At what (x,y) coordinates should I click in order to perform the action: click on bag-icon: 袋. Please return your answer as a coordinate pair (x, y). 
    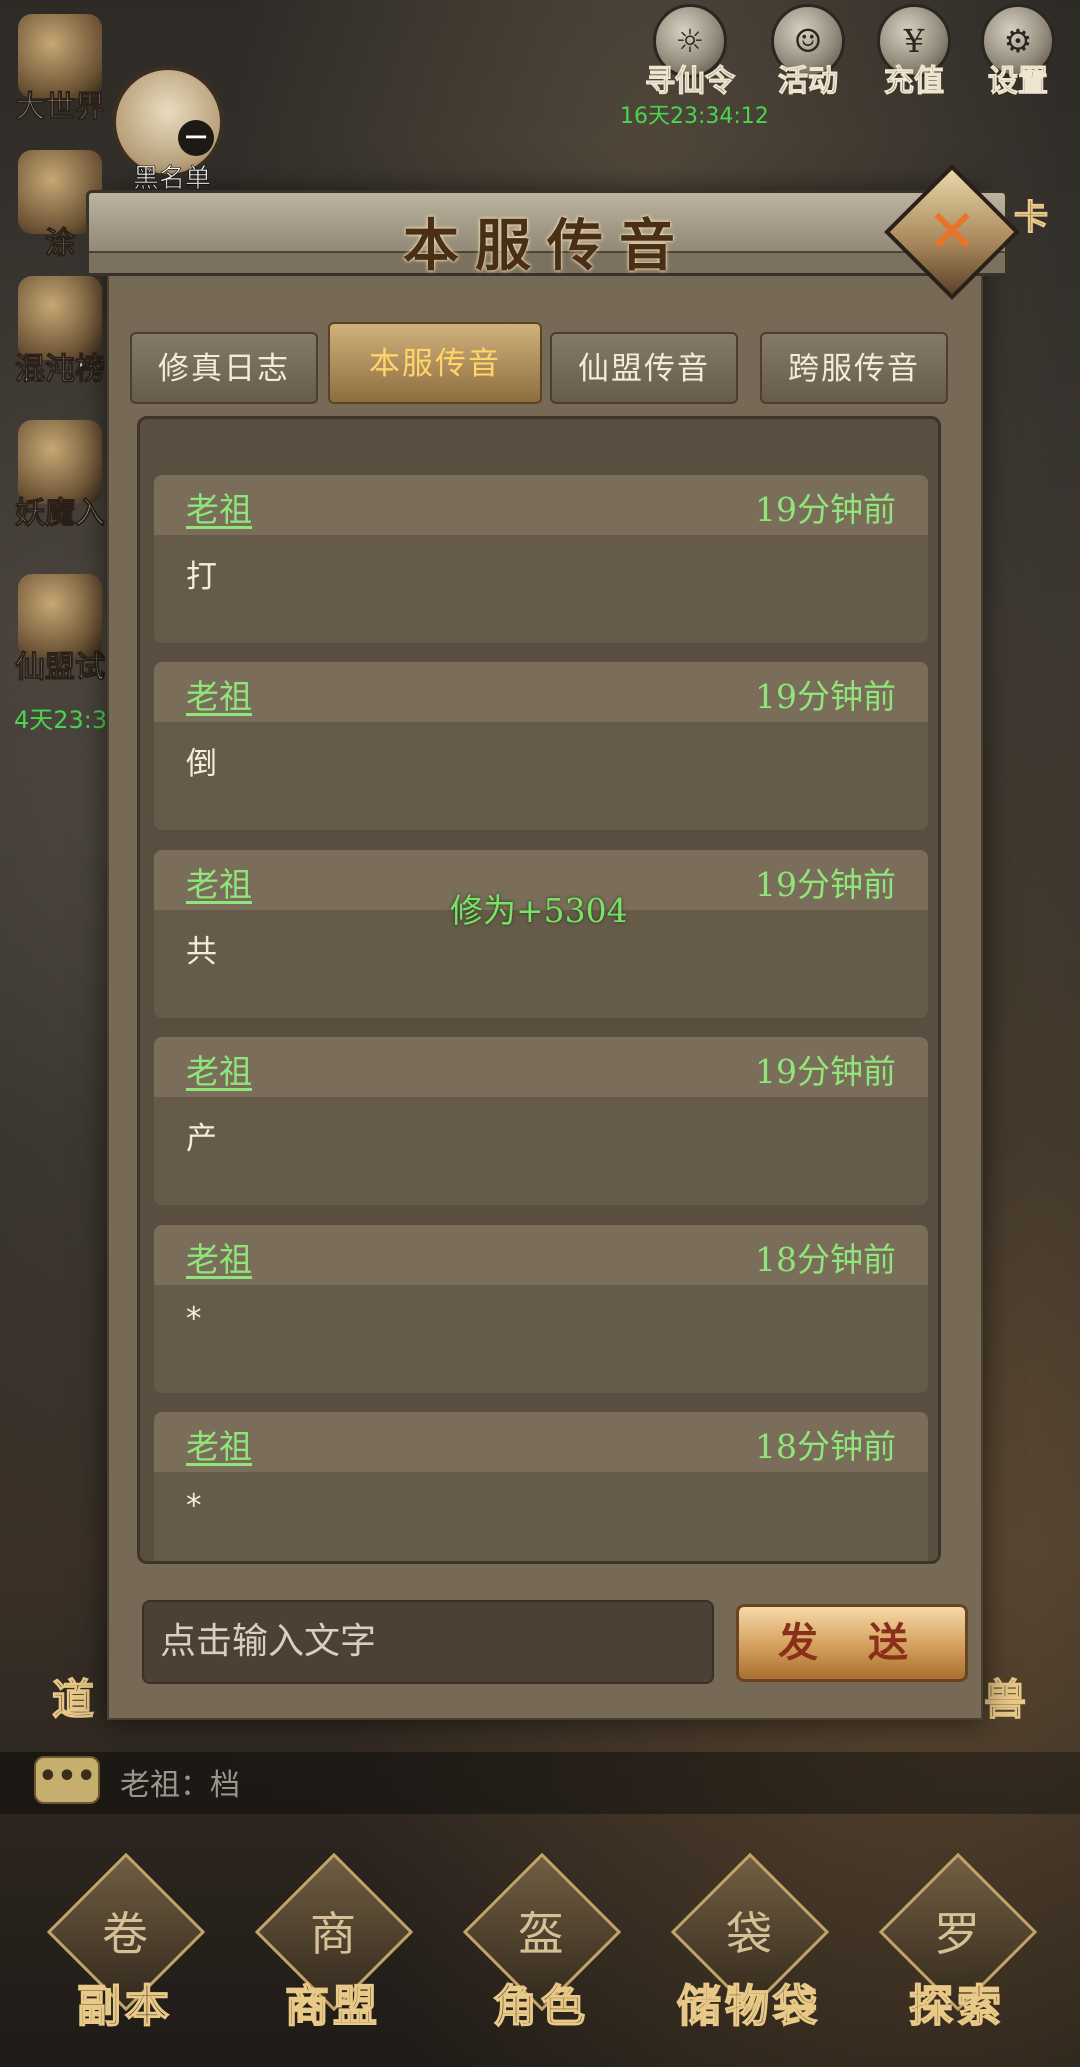
    Looking at the image, I should click on (749, 1934).